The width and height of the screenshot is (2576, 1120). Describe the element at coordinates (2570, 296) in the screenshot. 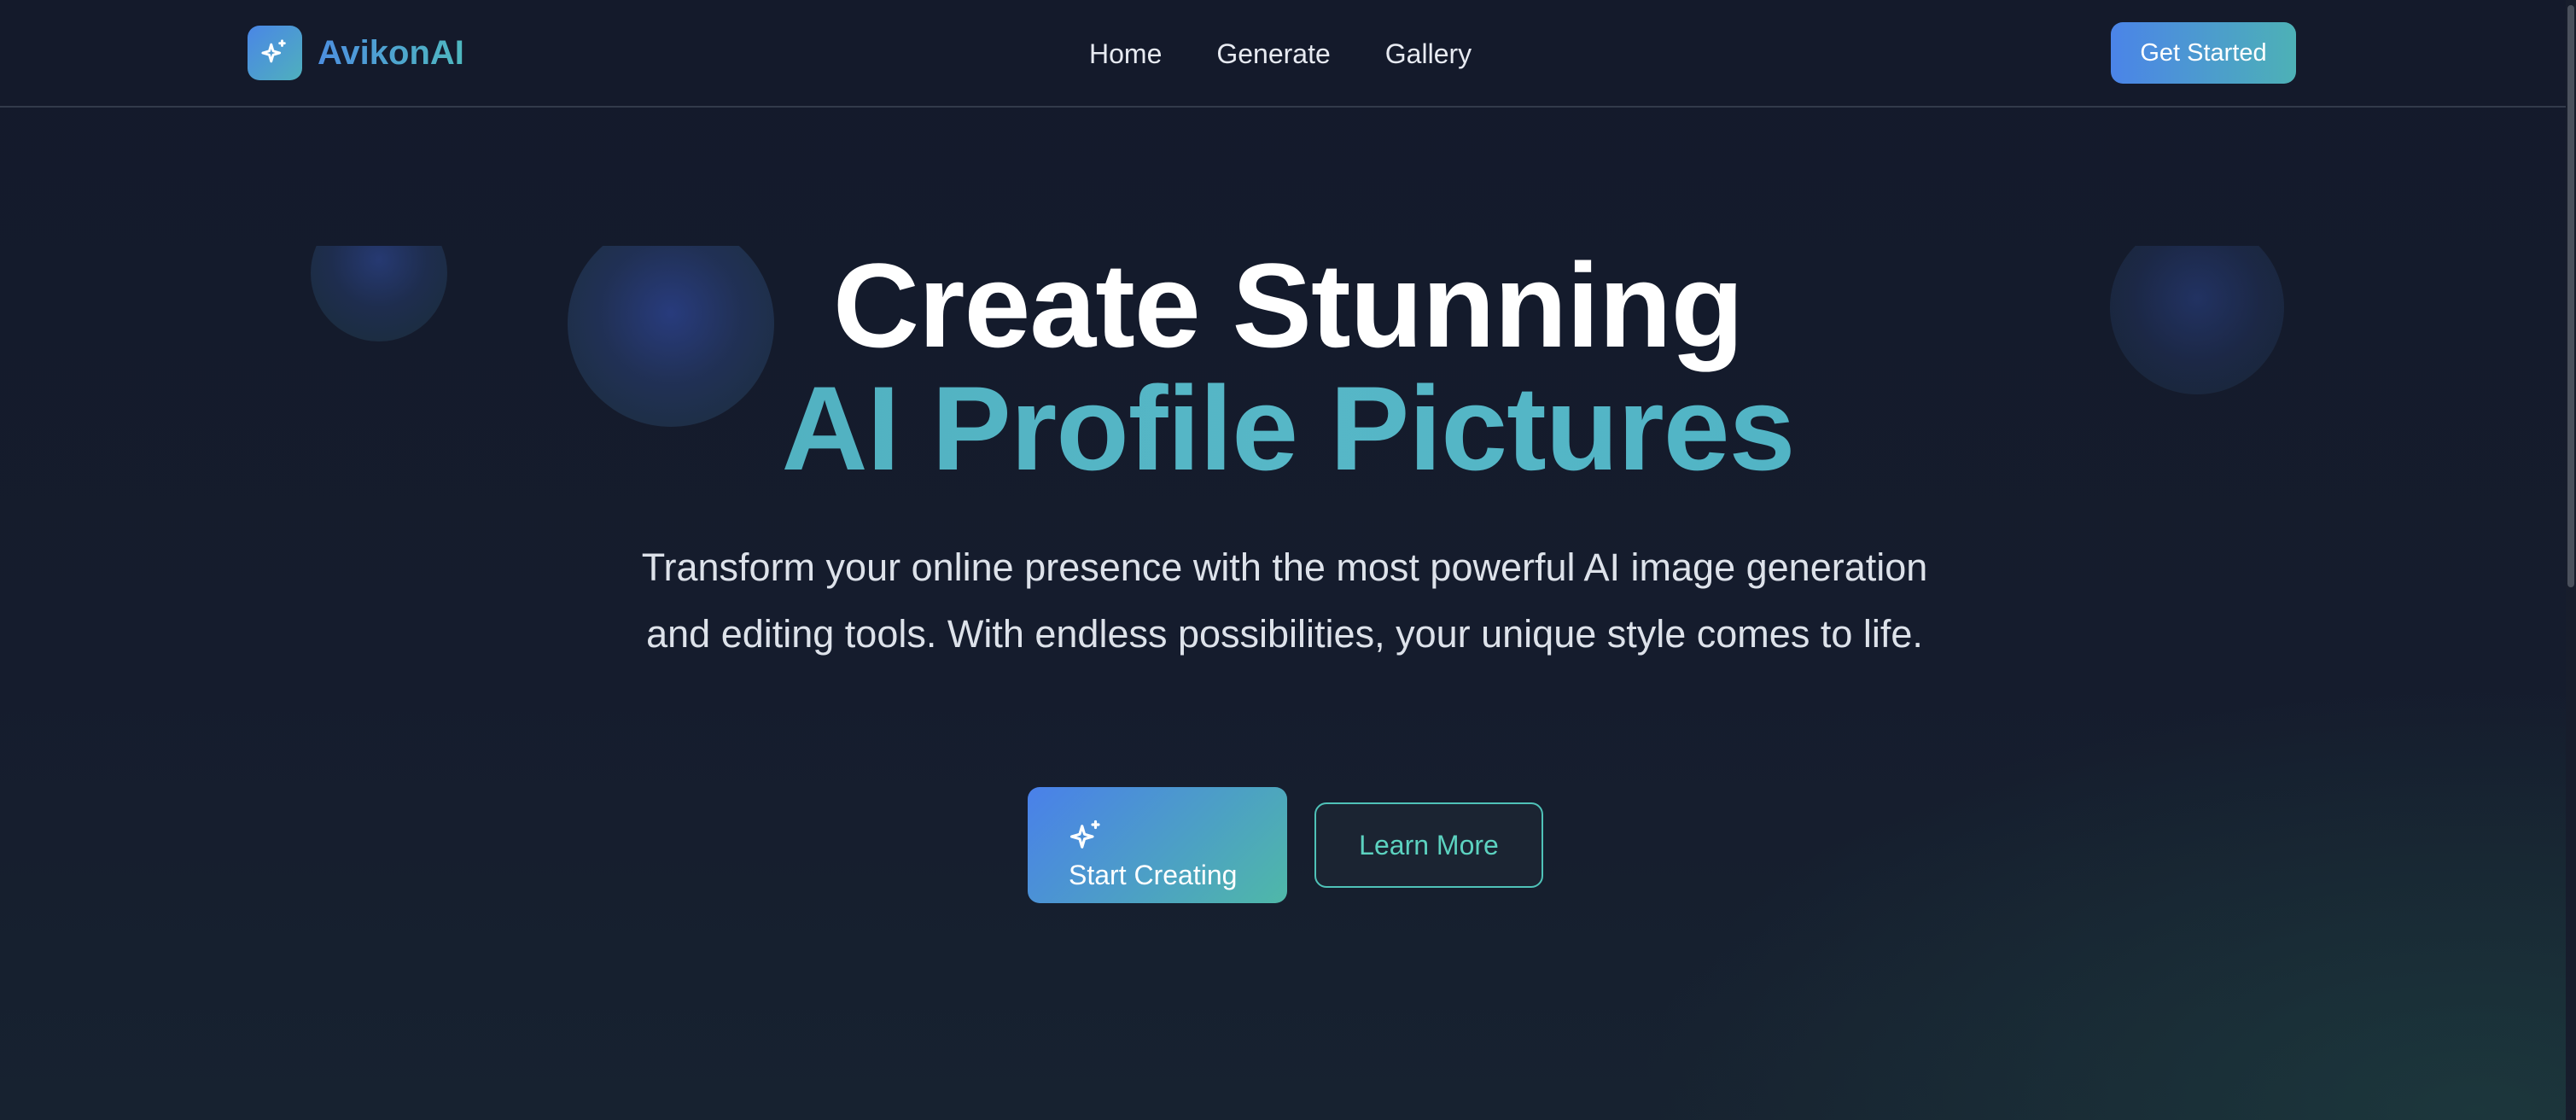

I see `scrollbar-thumb` at that location.